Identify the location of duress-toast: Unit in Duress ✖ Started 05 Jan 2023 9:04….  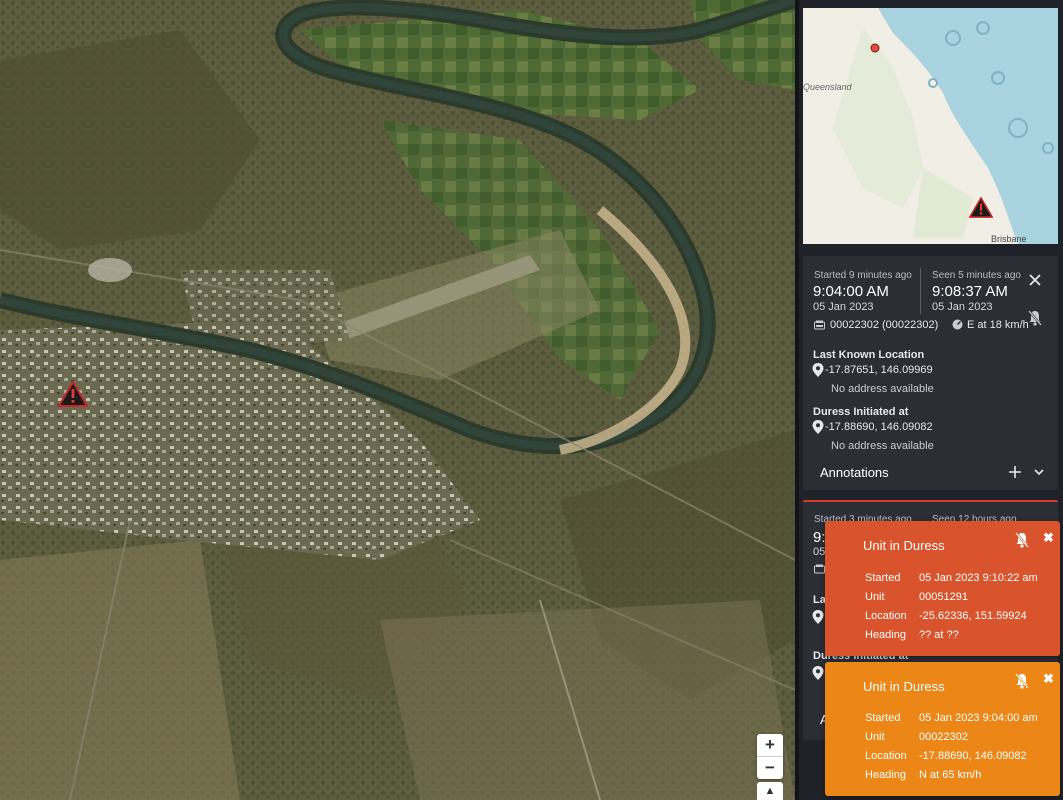
(942, 729).